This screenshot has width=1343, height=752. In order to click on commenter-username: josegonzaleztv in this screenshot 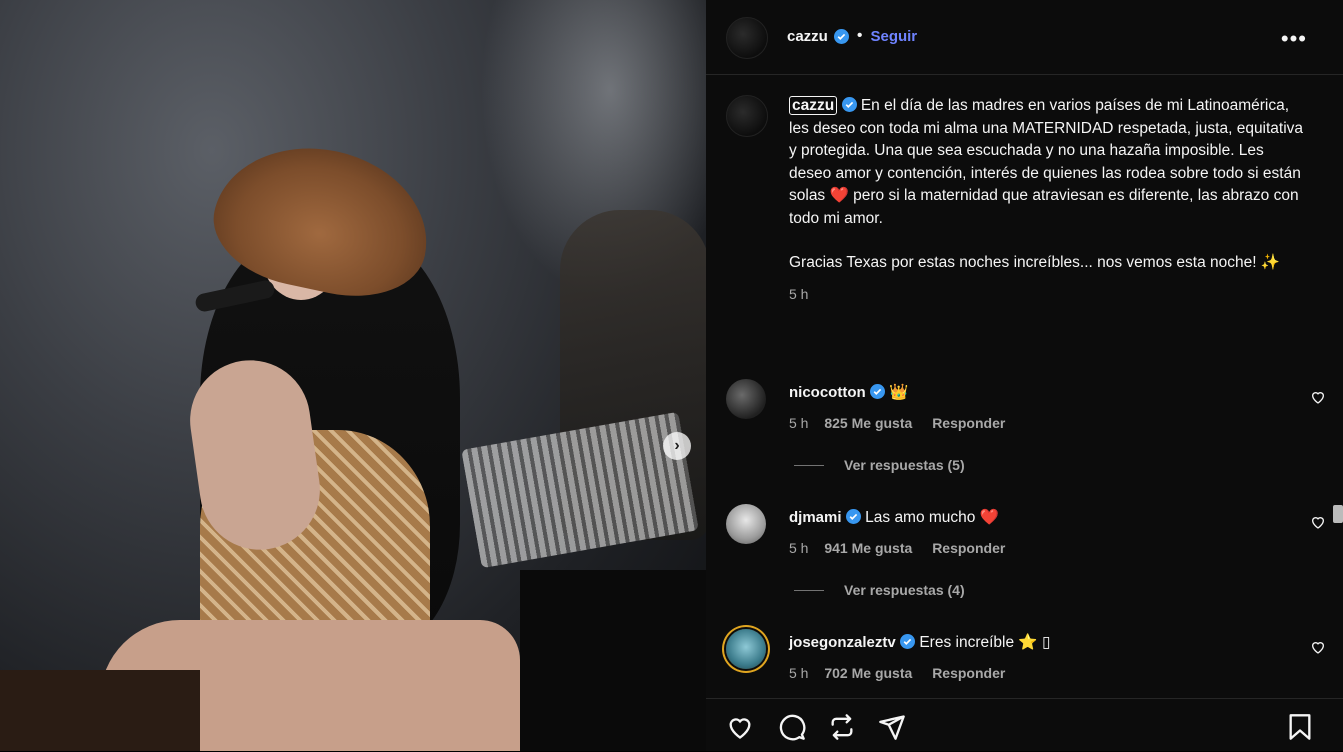, I will do `click(842, 642)`.